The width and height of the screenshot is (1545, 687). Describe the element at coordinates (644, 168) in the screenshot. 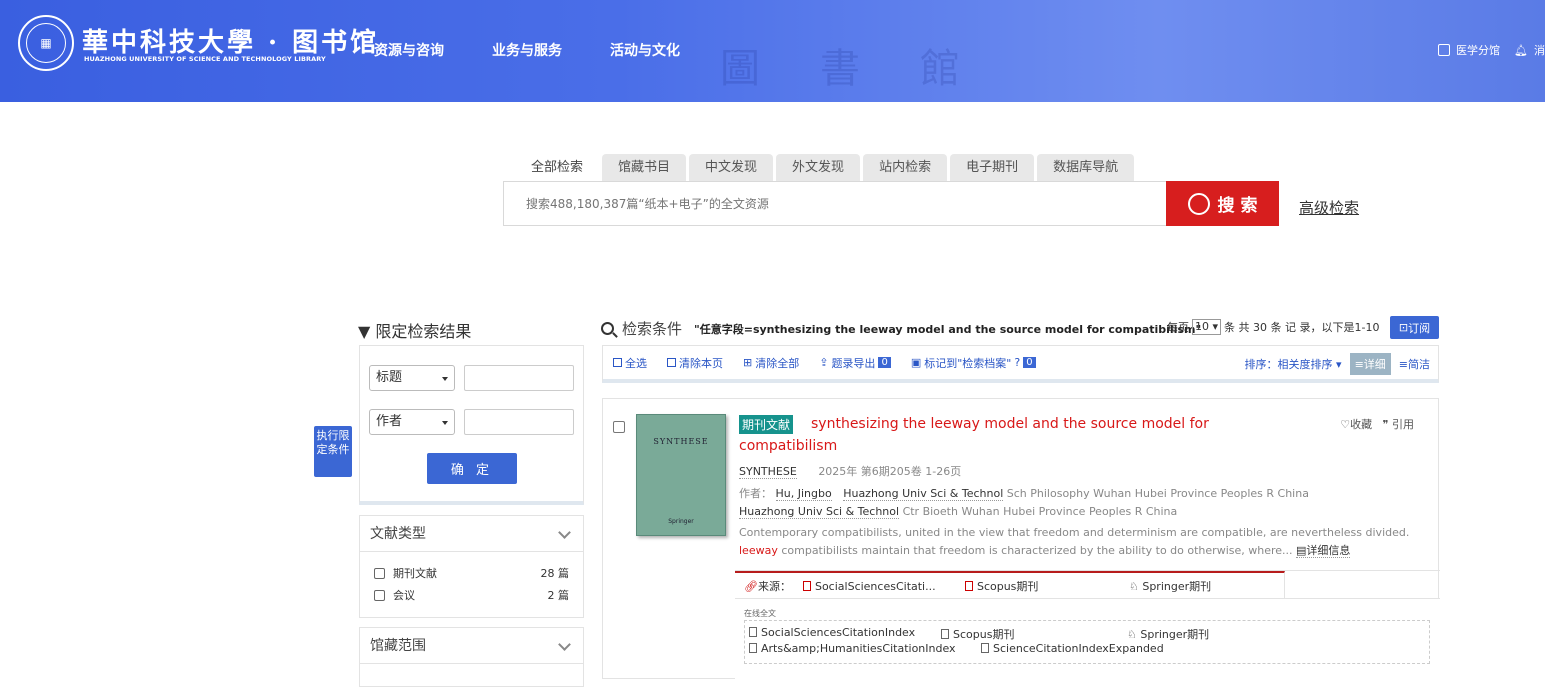

I see `tab-catalog: 馆藏书目` at that location.